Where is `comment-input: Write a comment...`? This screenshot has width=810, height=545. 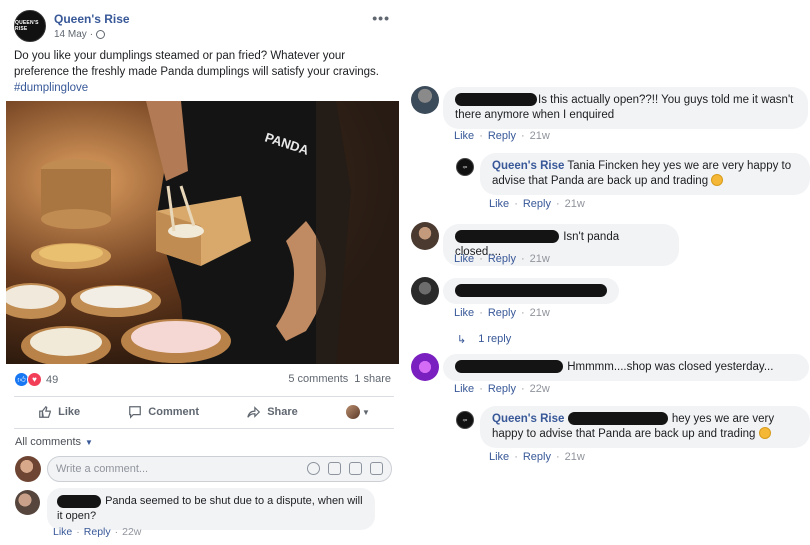
comment-input: Write a comment... is located at coordinates (219, 469).